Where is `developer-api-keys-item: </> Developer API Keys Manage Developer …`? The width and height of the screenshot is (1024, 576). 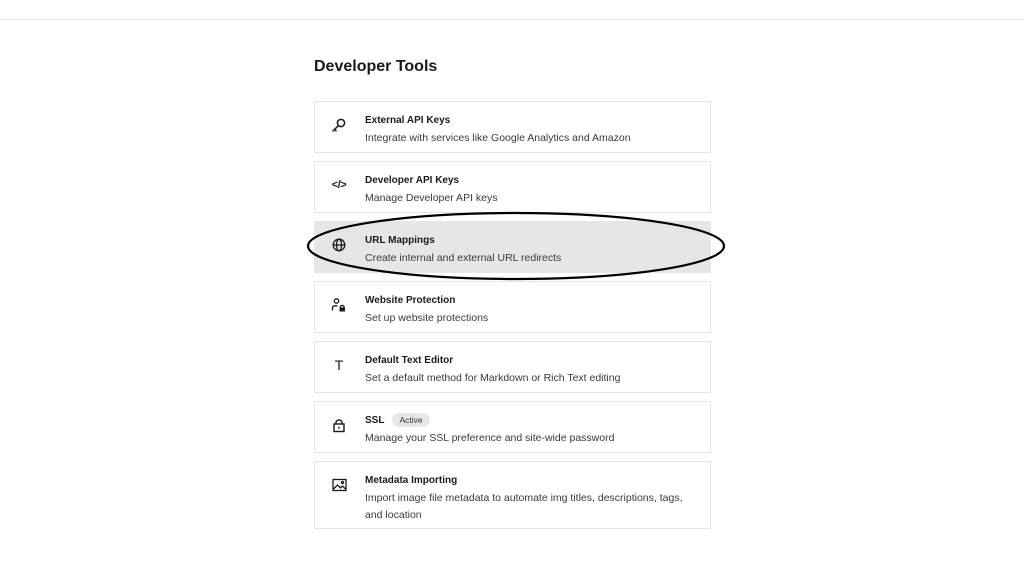 developer-api-keys-item: </> Developer API Keys Manage Developer … is located at coordinates (512, 187).